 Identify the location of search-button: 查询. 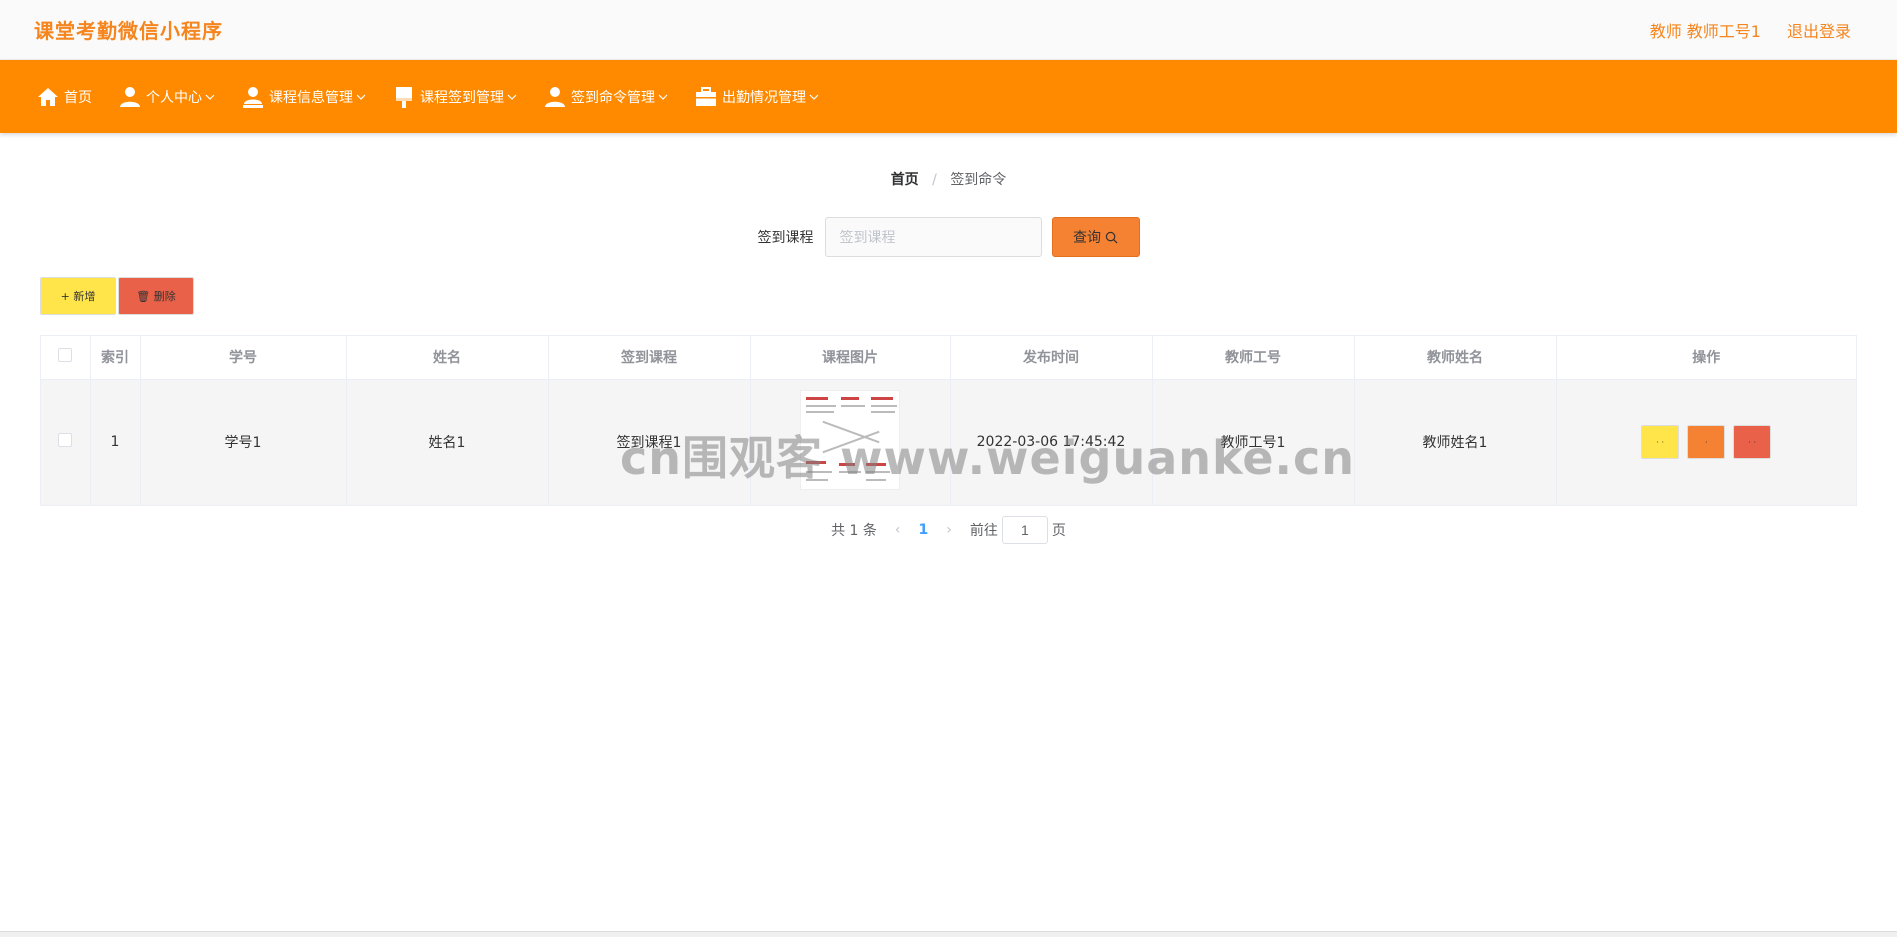
(1095, 237).